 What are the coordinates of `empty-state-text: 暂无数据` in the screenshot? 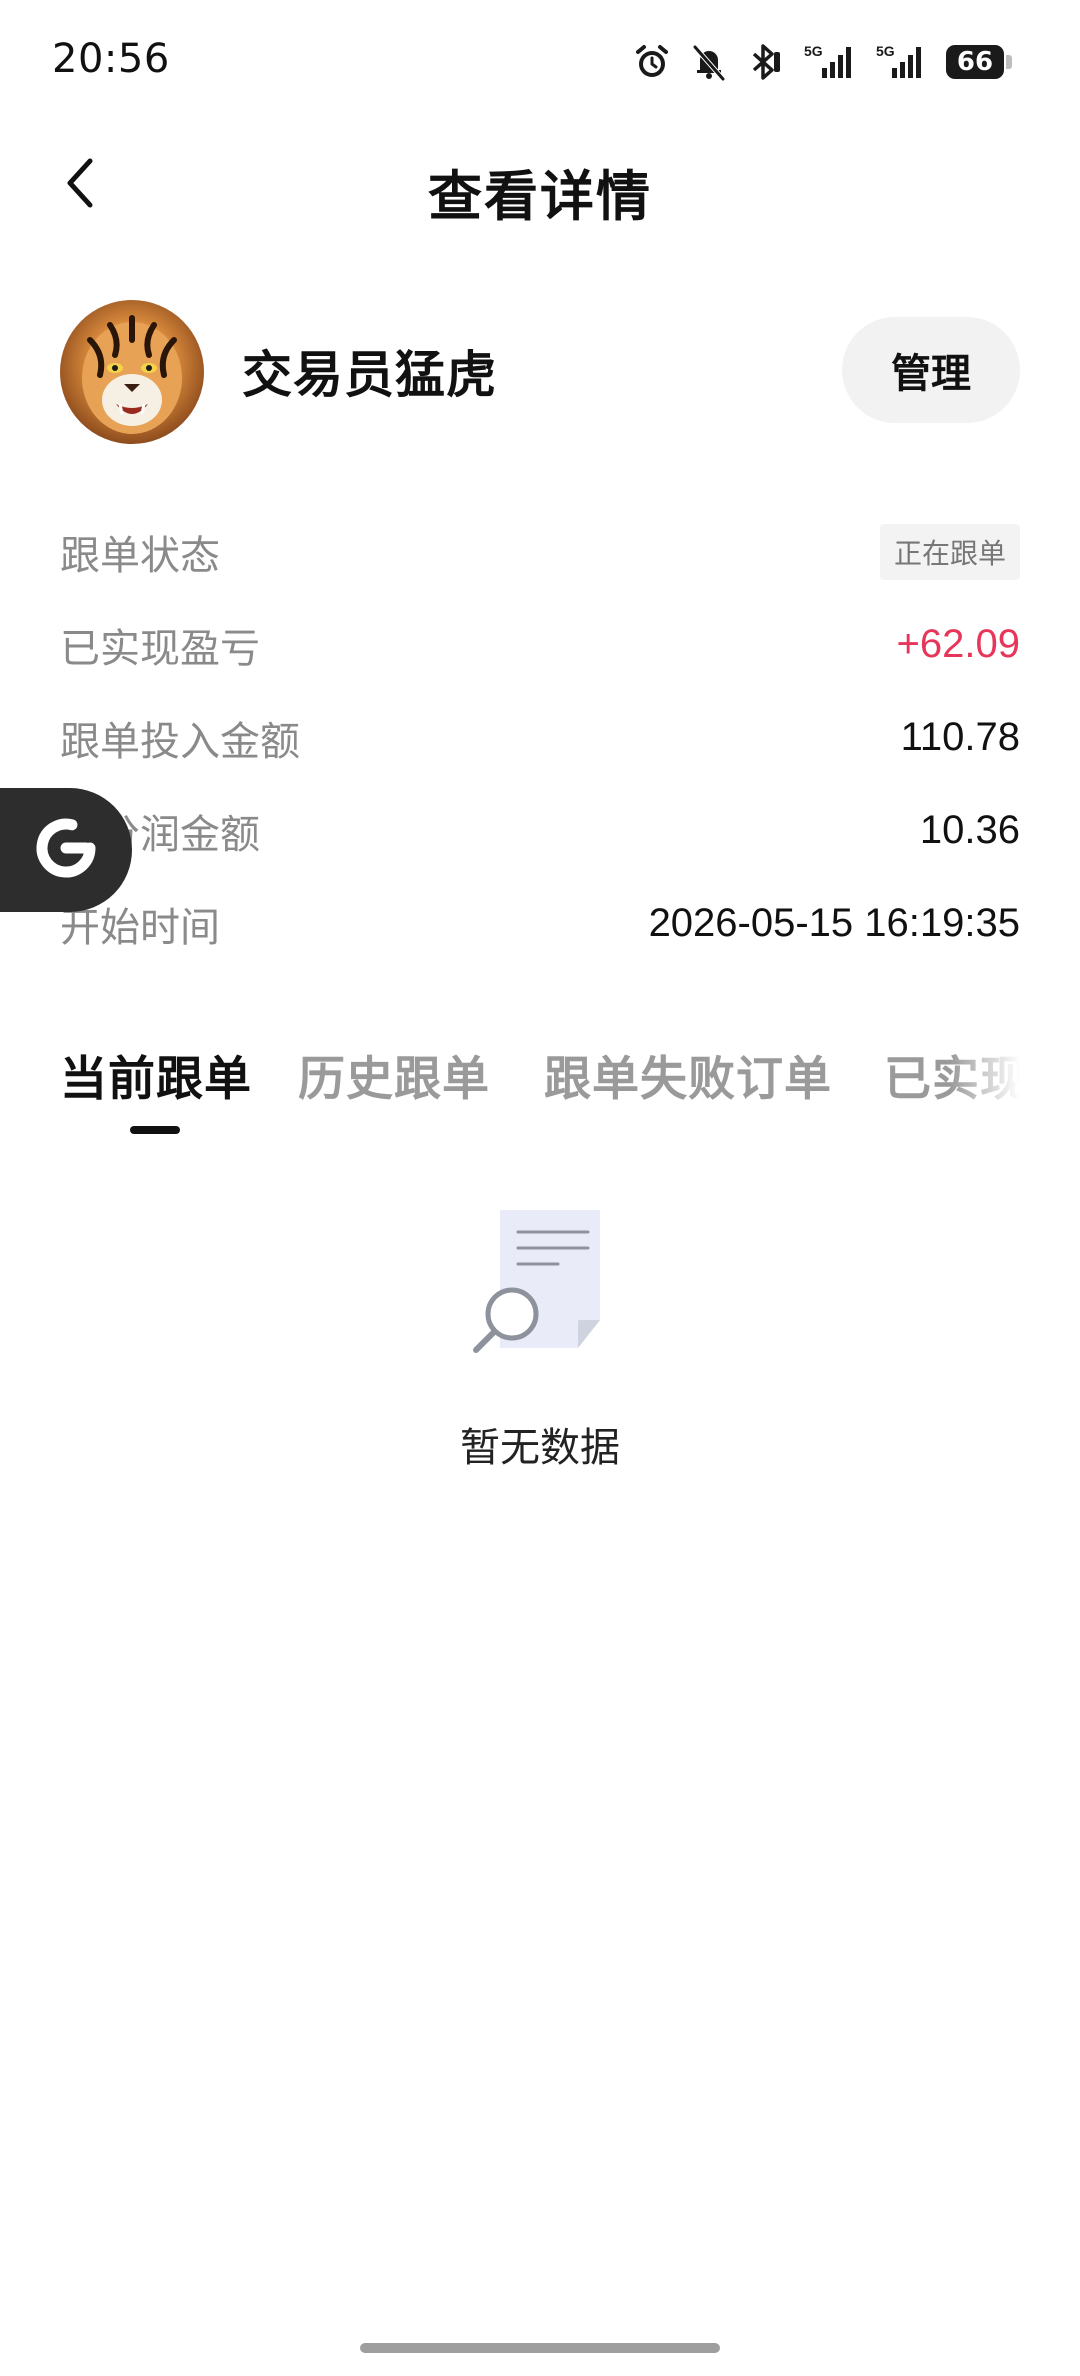 It's located at (540, 1448).